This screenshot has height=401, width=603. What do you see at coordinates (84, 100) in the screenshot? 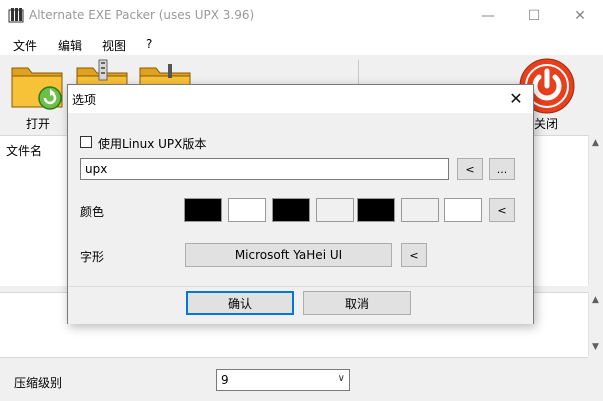
I see `dialog-title: 选项` at bounding box center [84, 100].